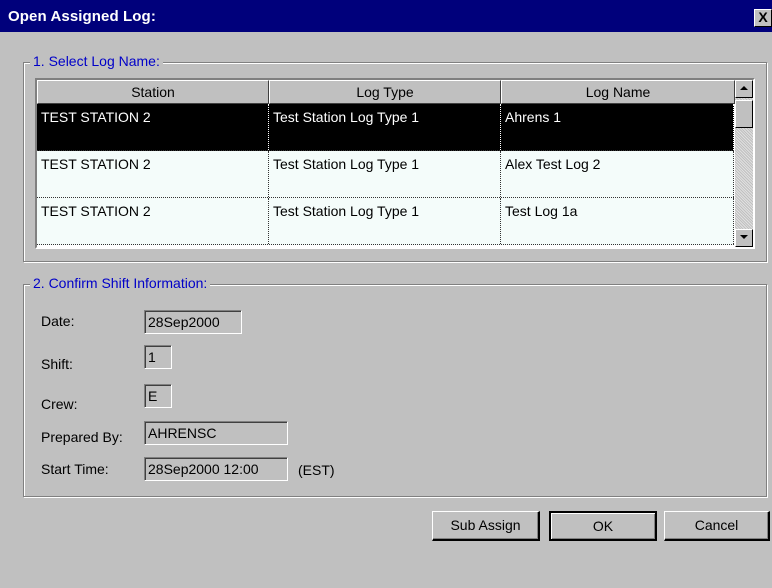 The width and height of the screenshot is (772, 588). I want to click on column-header-log-name: Log Name, so click(618, 92).